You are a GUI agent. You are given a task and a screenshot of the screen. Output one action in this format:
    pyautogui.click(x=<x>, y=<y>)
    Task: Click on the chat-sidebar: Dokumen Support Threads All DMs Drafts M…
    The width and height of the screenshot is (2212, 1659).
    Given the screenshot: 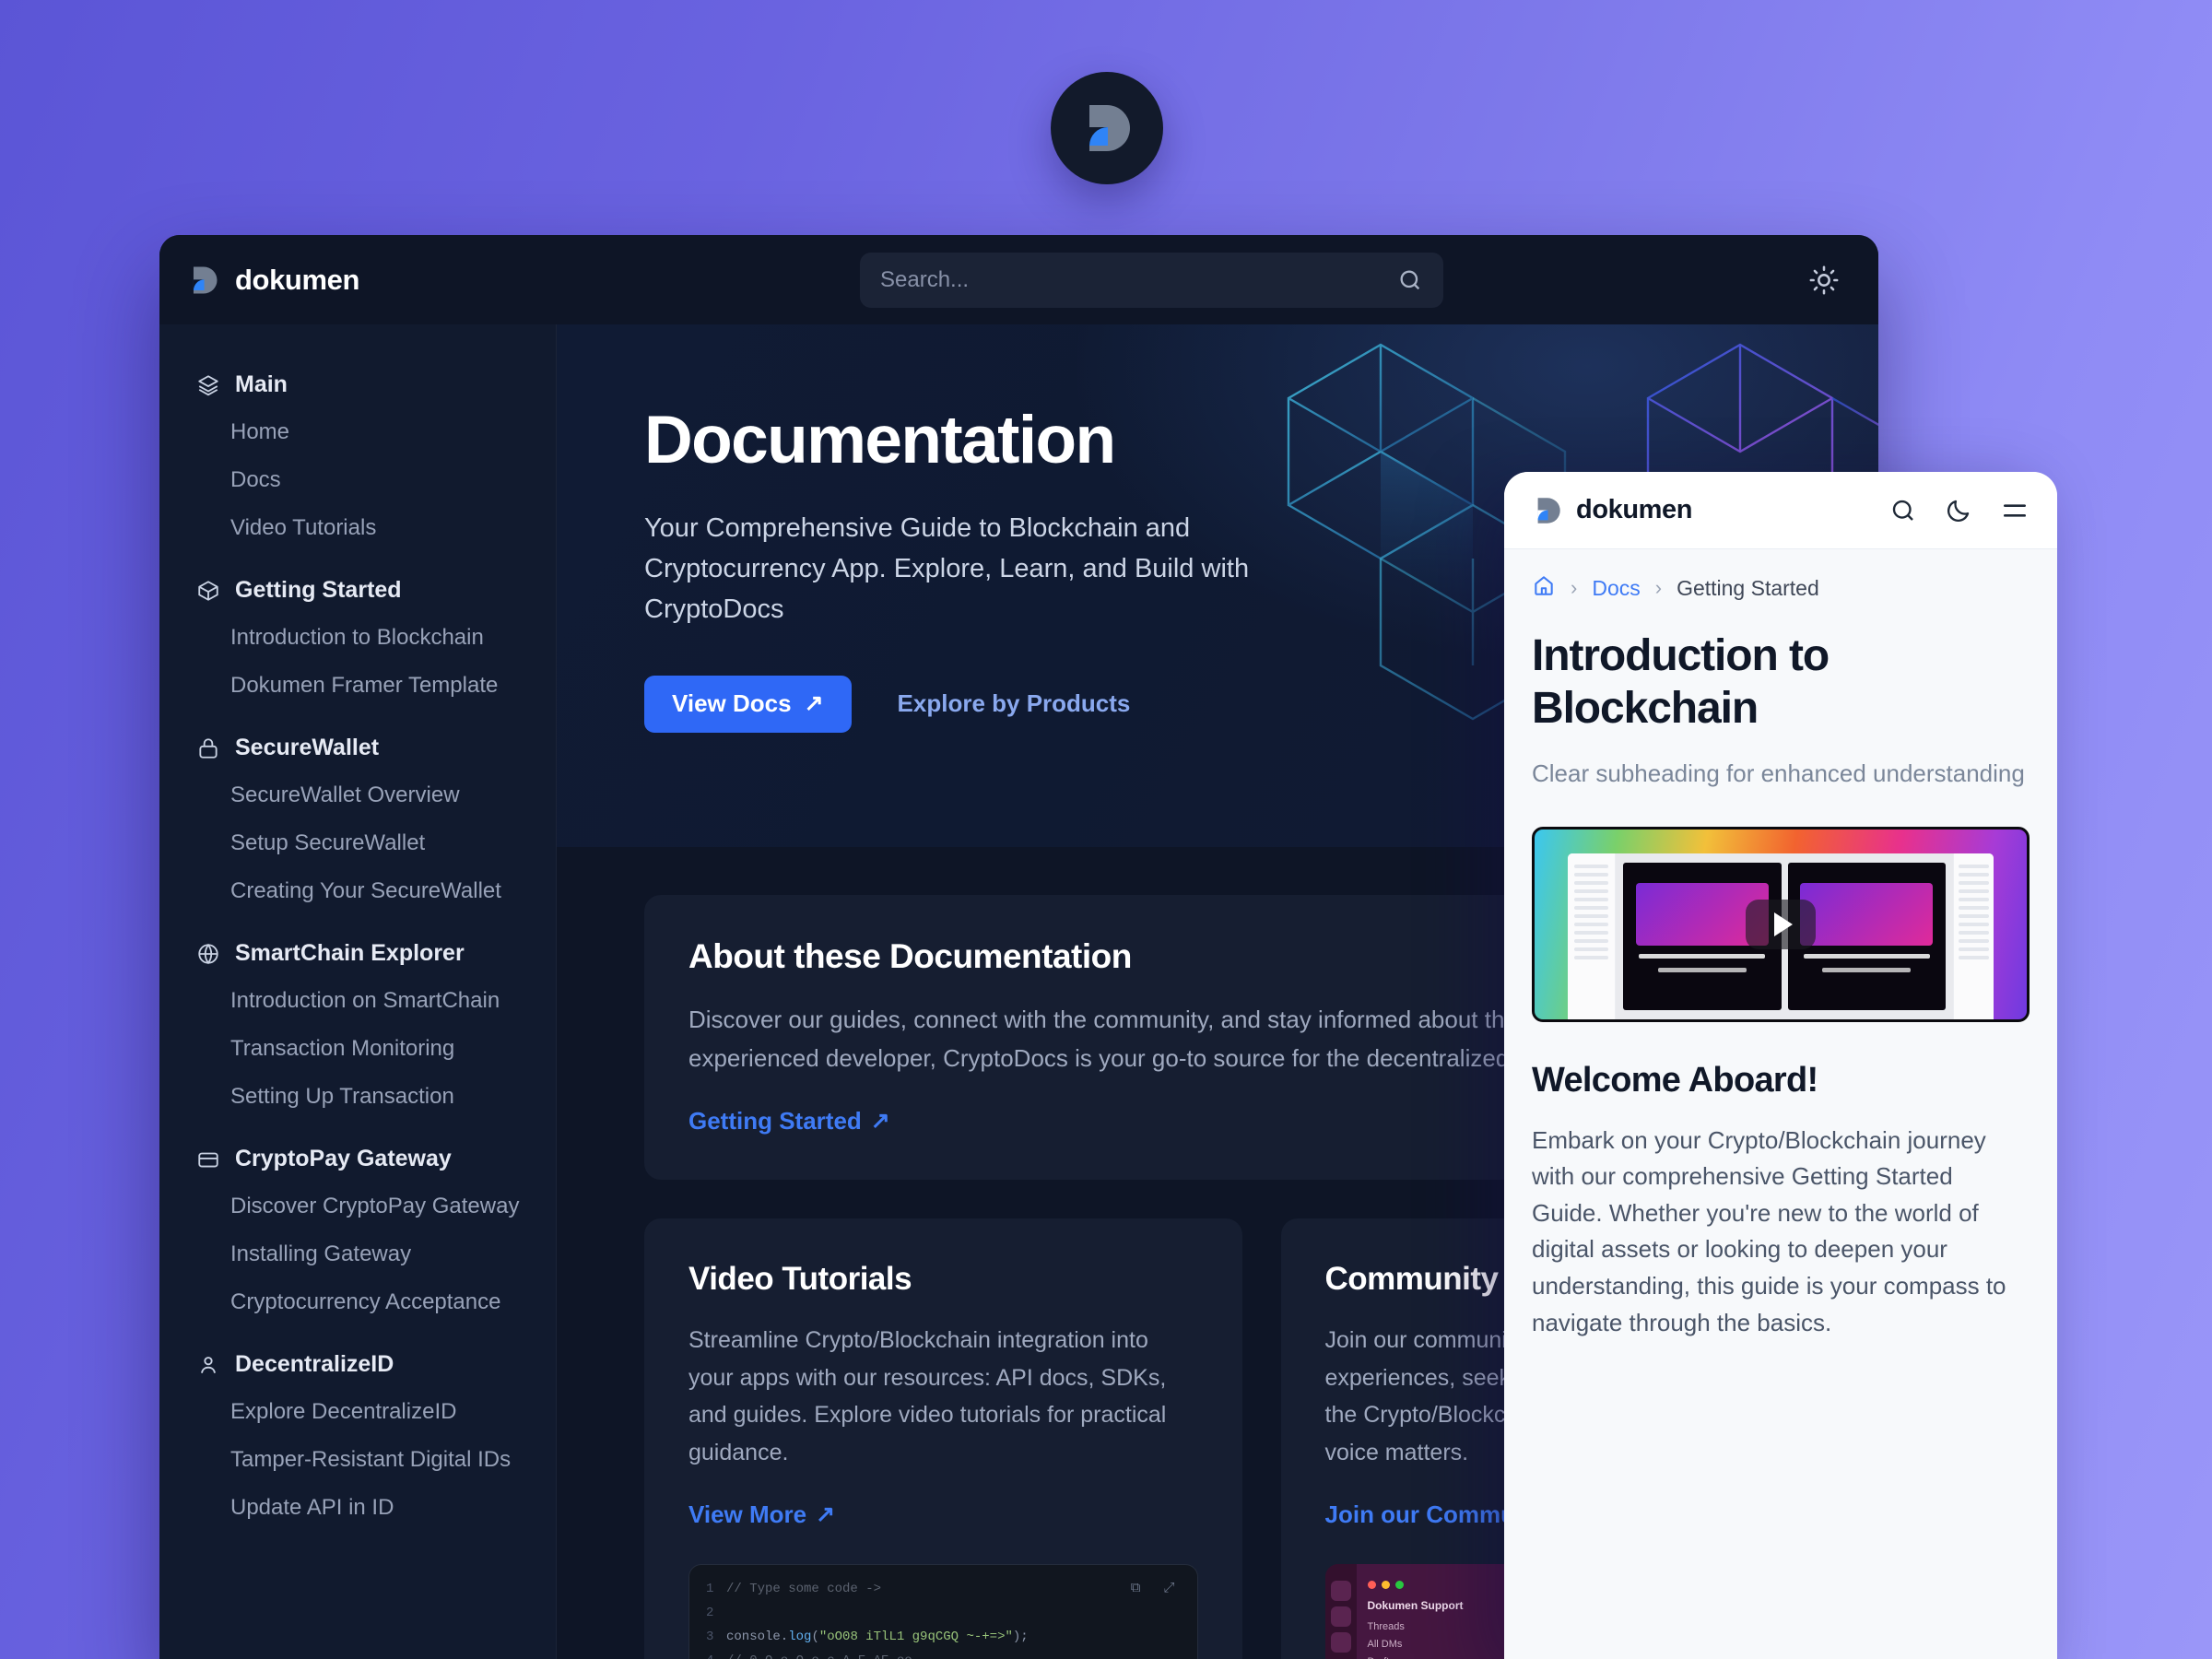 What is the action you would take?
    pyautogui.click(x=1430, y=1611)
    